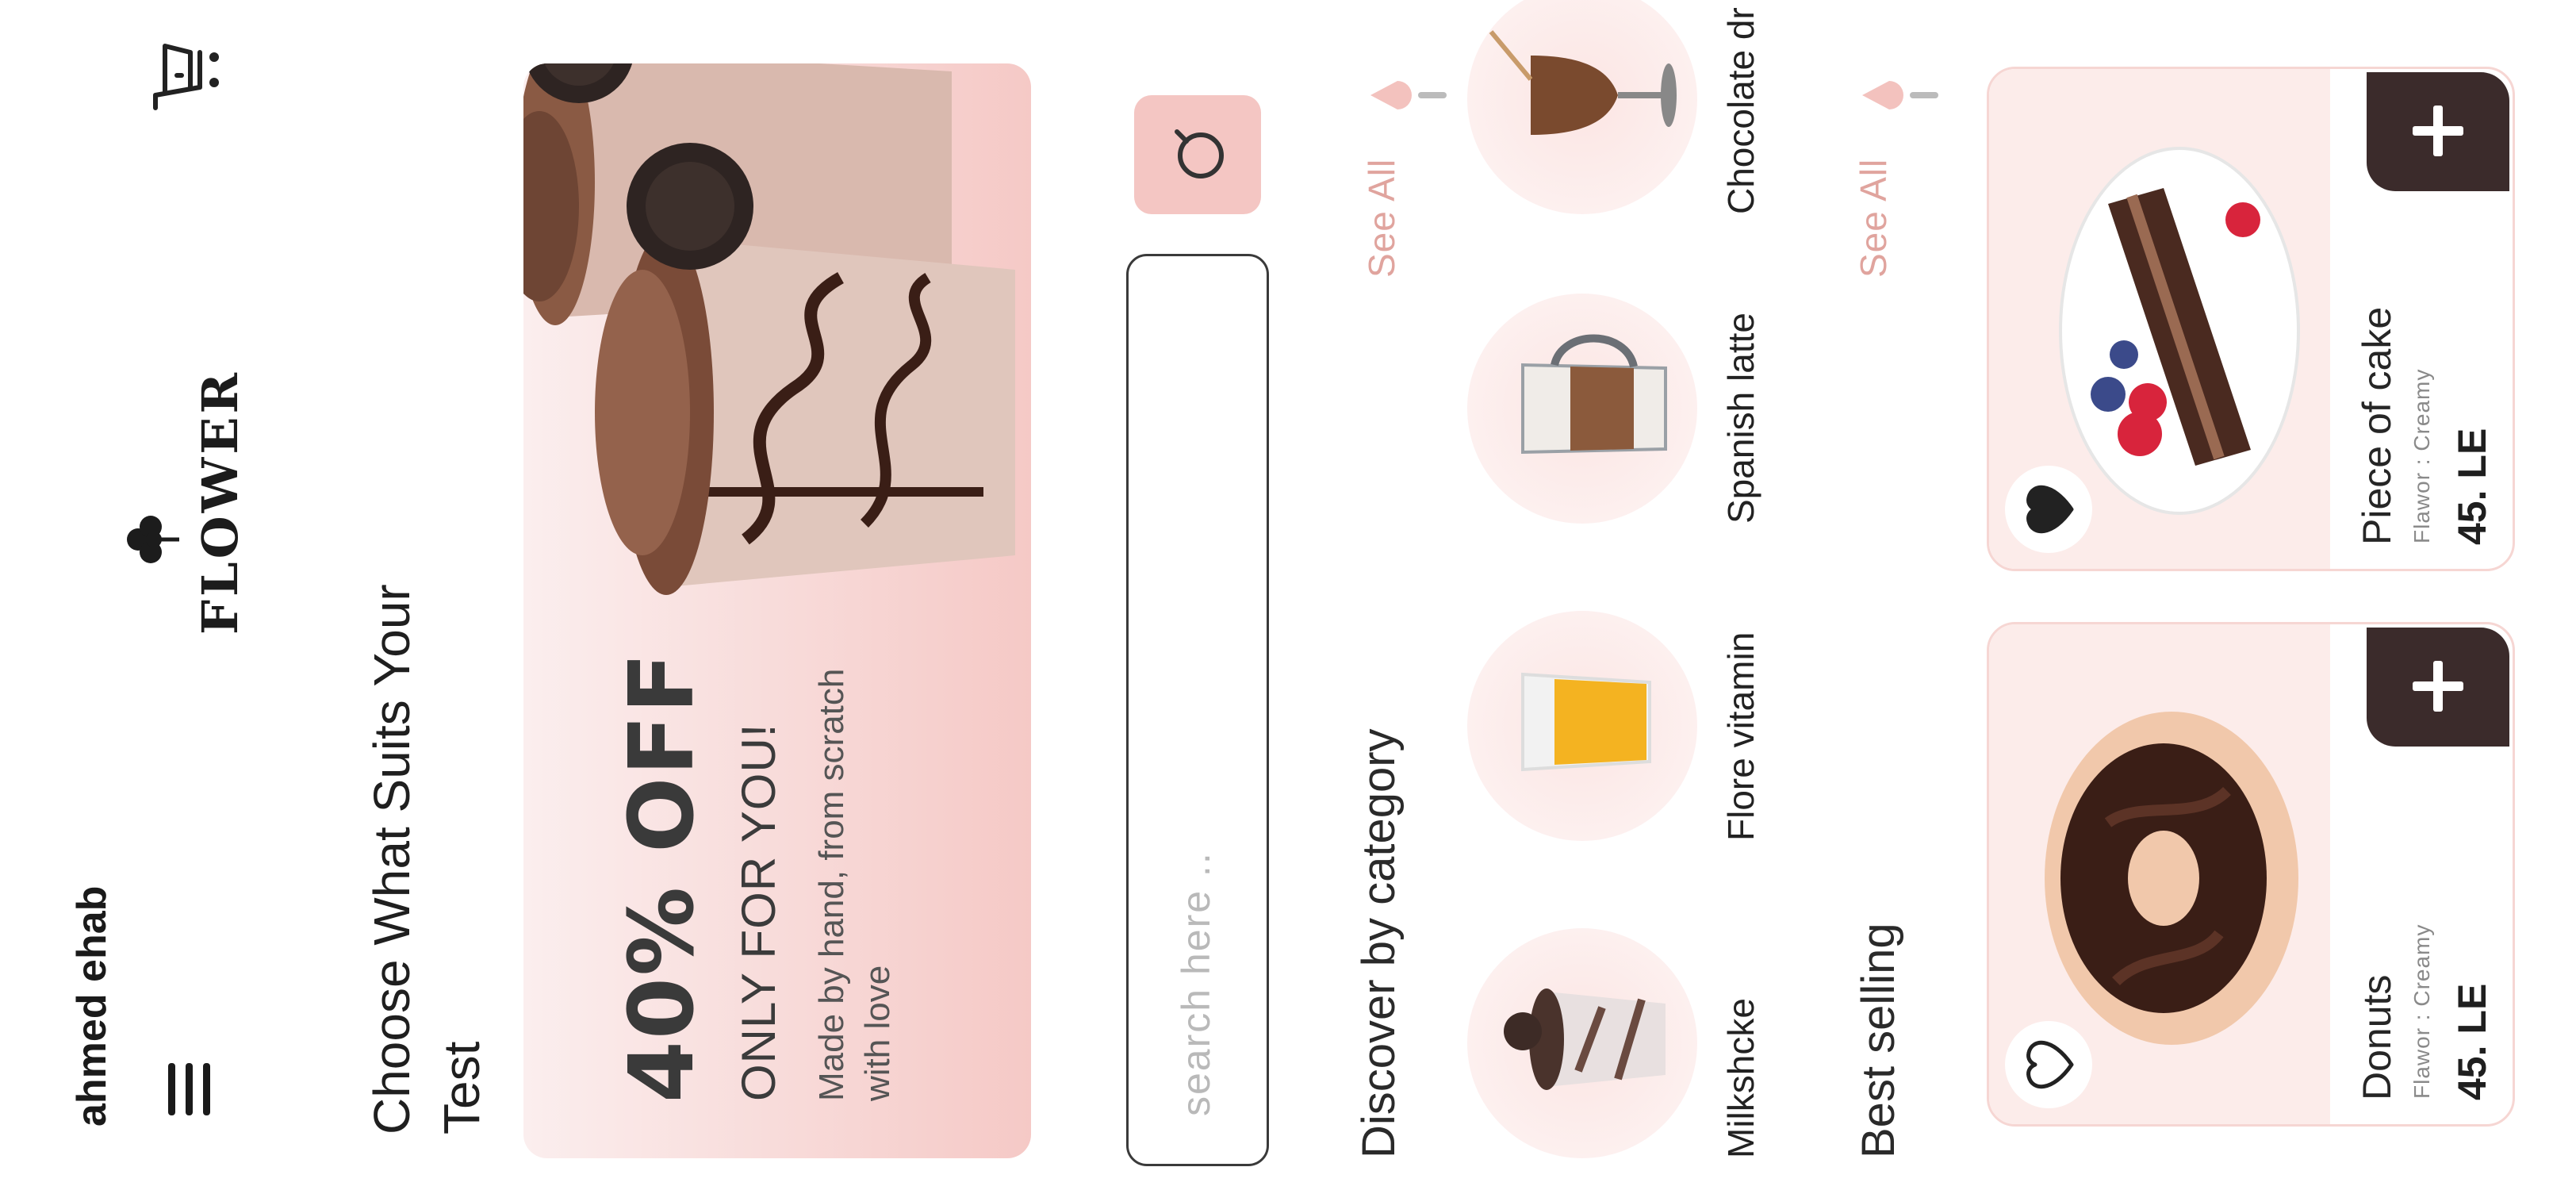 The height and width of the screenshot is (1190, 2576). I want to click on heart-filled-icon, so click(2050, 509).